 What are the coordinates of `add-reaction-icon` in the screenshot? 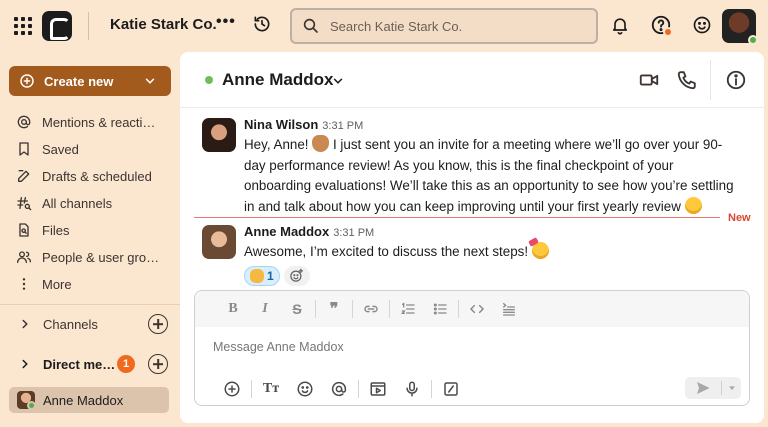 It's located at (297, 275).